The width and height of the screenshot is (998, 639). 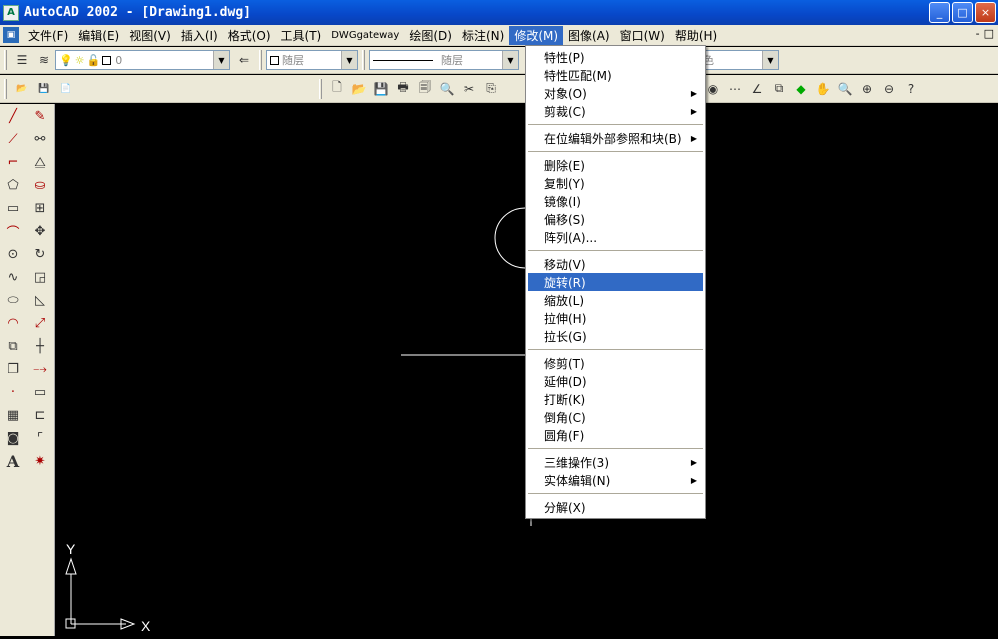 I want to click on modify-menu-item: 拉伸(H), so click(x=615, y=318).